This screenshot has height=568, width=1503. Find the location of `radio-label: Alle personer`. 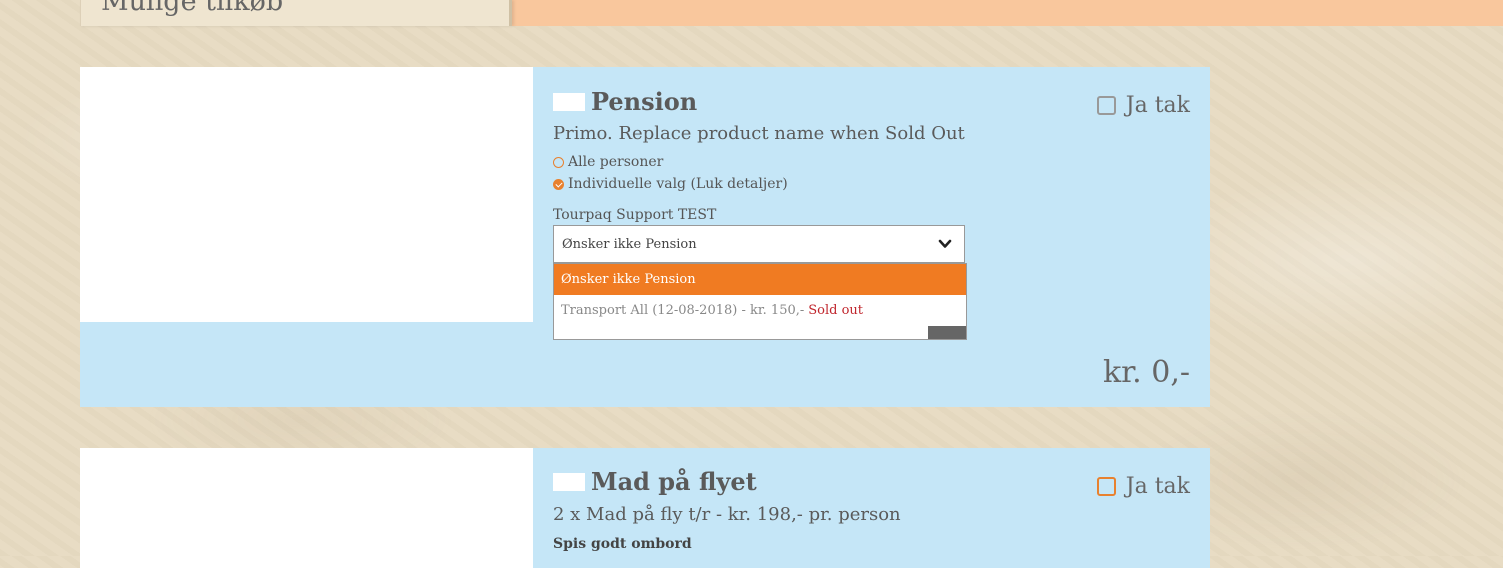

radio-label: Alle personer is located at coordinates (616, 162).